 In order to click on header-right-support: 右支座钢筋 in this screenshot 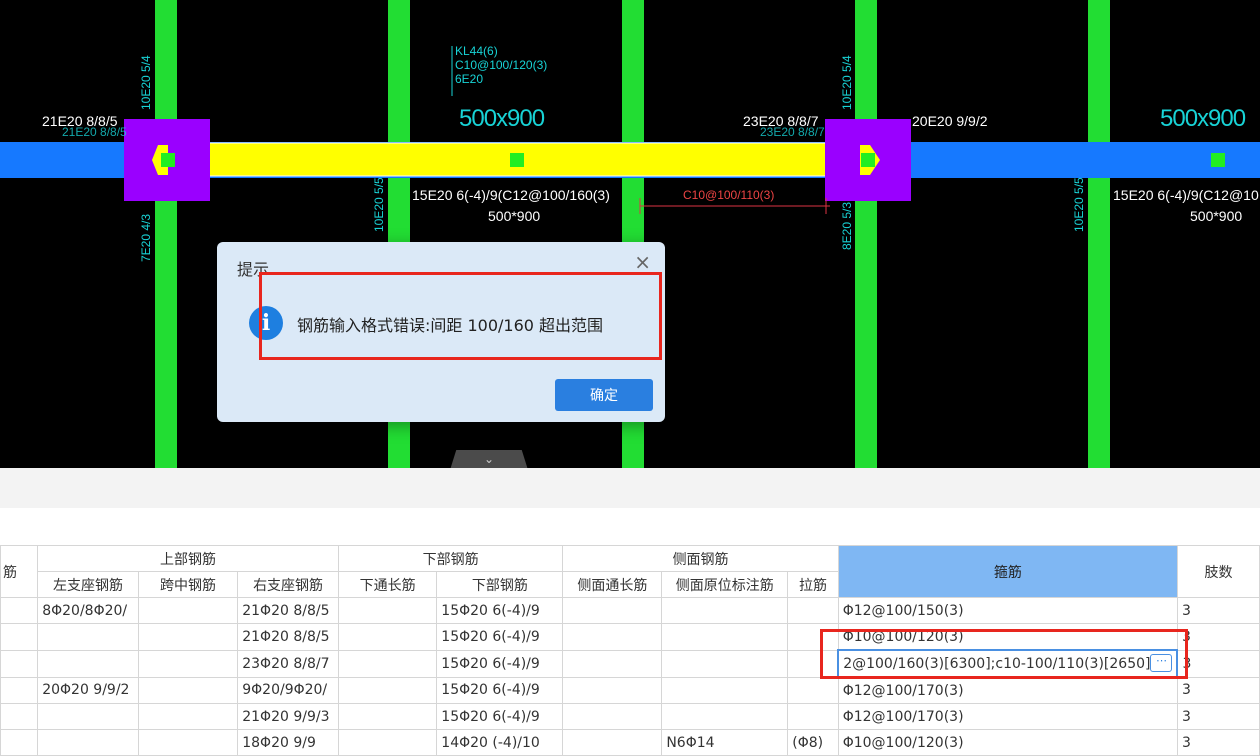, I will do `click(288, 584)`.